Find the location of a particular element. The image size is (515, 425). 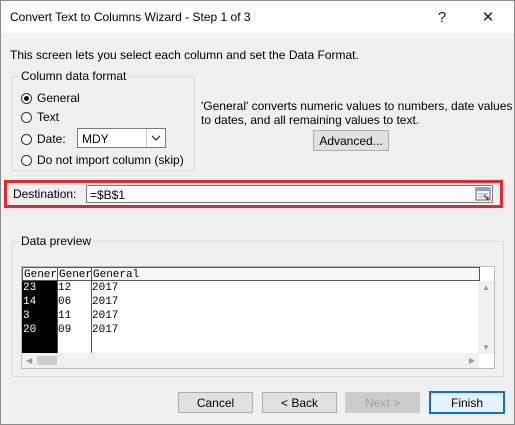

scroll-left-icon: ◀ is located at coordinates (29, 360).